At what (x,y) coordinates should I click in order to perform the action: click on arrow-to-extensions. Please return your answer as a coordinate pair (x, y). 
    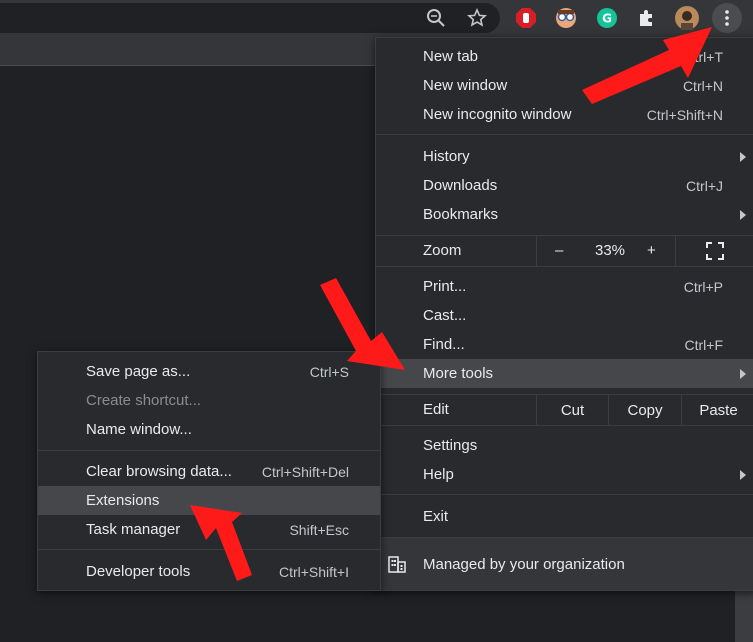
    Looking at the image, I should click on (221, 543).